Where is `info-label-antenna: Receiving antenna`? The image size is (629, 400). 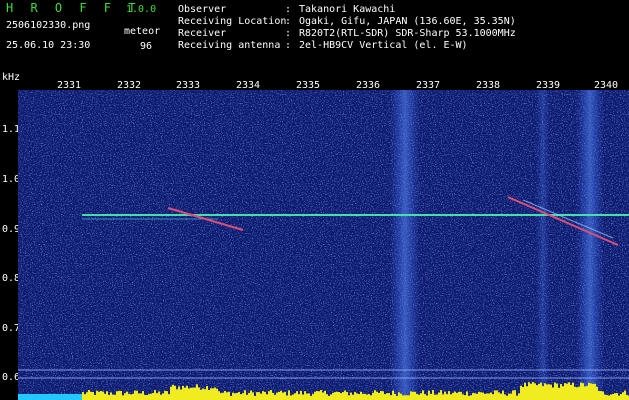
info-label-antenna: Receiving antenna is located at coordinates (229, 45).